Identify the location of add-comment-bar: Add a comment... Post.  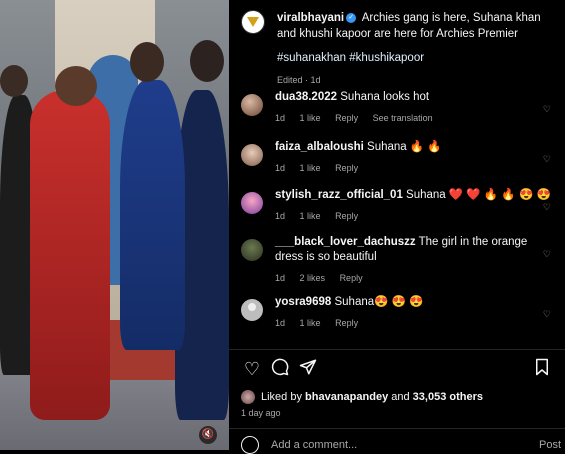
(401, 445).